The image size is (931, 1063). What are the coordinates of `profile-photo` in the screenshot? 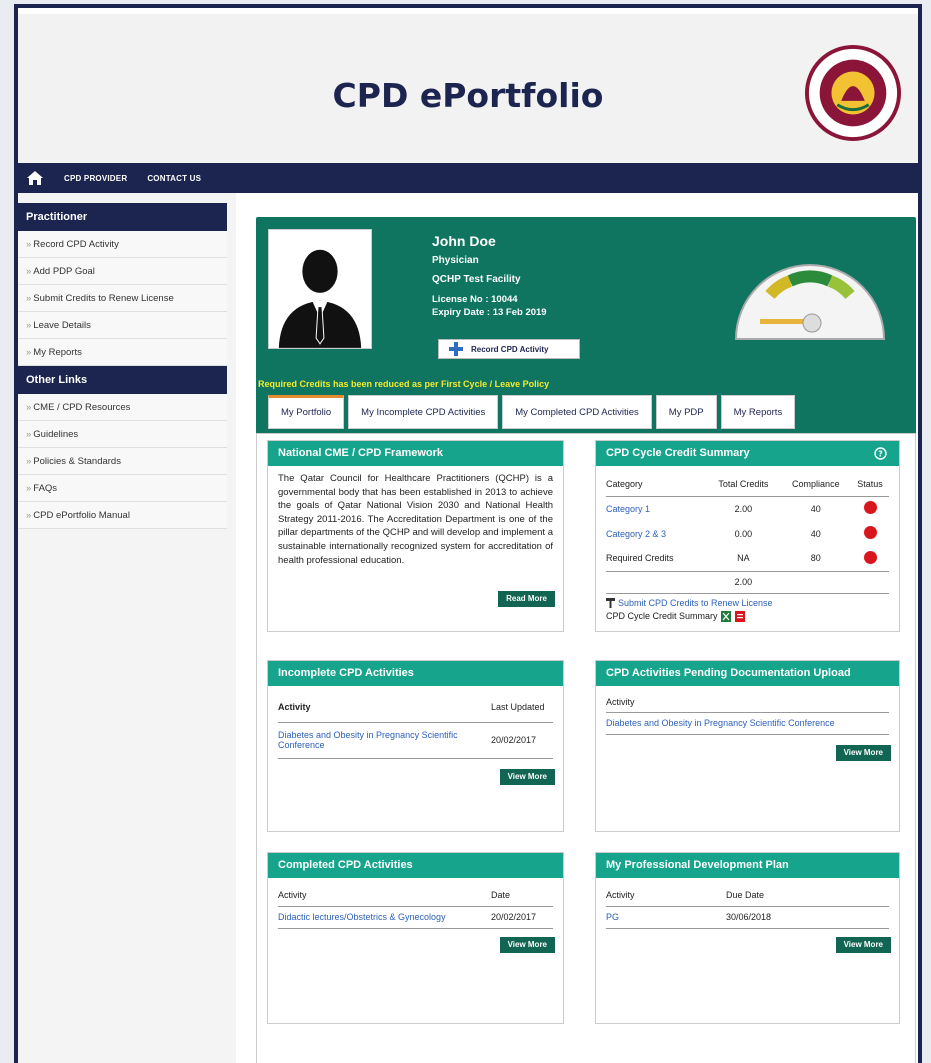 It's located at (320, 289).